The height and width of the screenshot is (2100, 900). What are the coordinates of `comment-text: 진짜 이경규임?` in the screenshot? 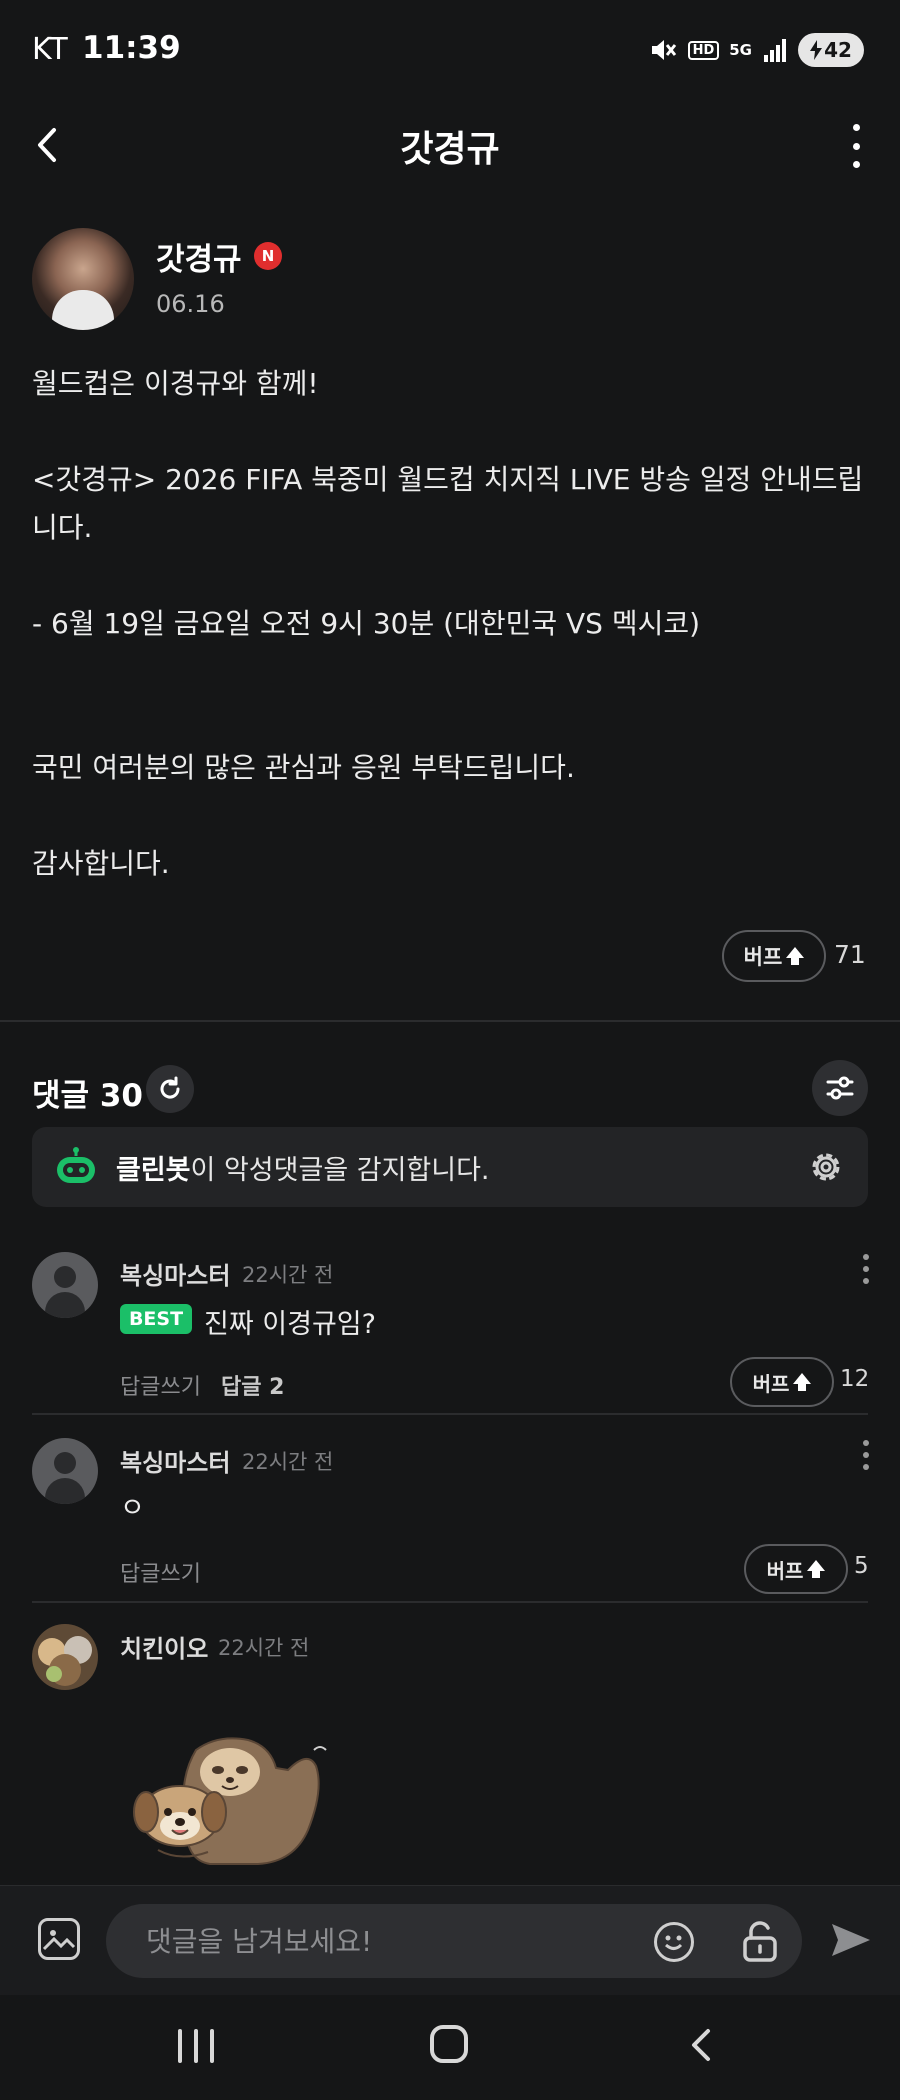 It's located at (290, 1324).